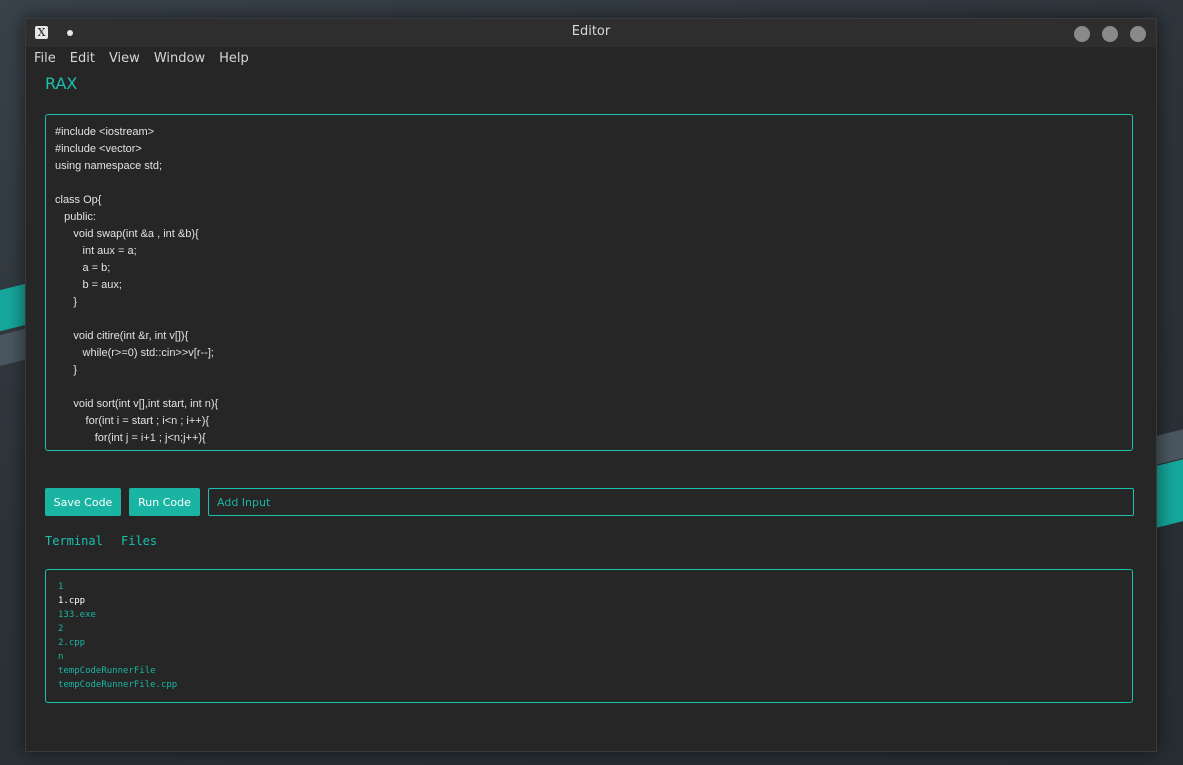 This screenshot has height=765, width=1183. I want to click on window-title: Editor, so click(591, 31).